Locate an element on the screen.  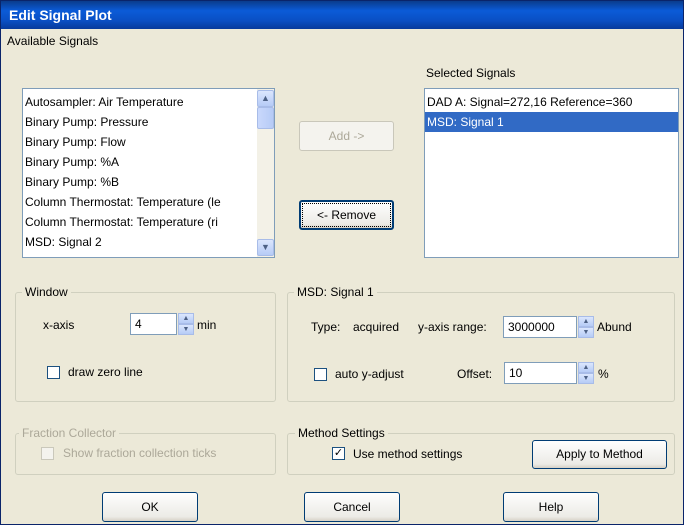
offset-spinner: ▲ ▼ is located at coordinates (586, 373).